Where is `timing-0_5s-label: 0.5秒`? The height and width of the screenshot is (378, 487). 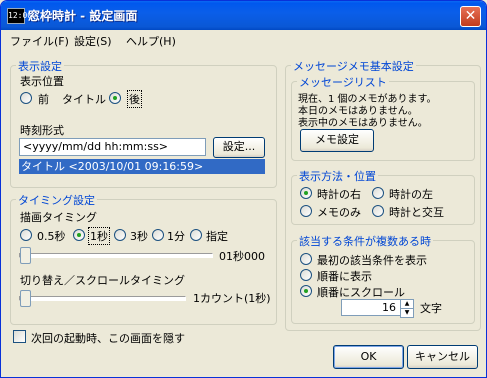
timing-0_5s-label: 0.5秒 is located at coordinates (51, 236).